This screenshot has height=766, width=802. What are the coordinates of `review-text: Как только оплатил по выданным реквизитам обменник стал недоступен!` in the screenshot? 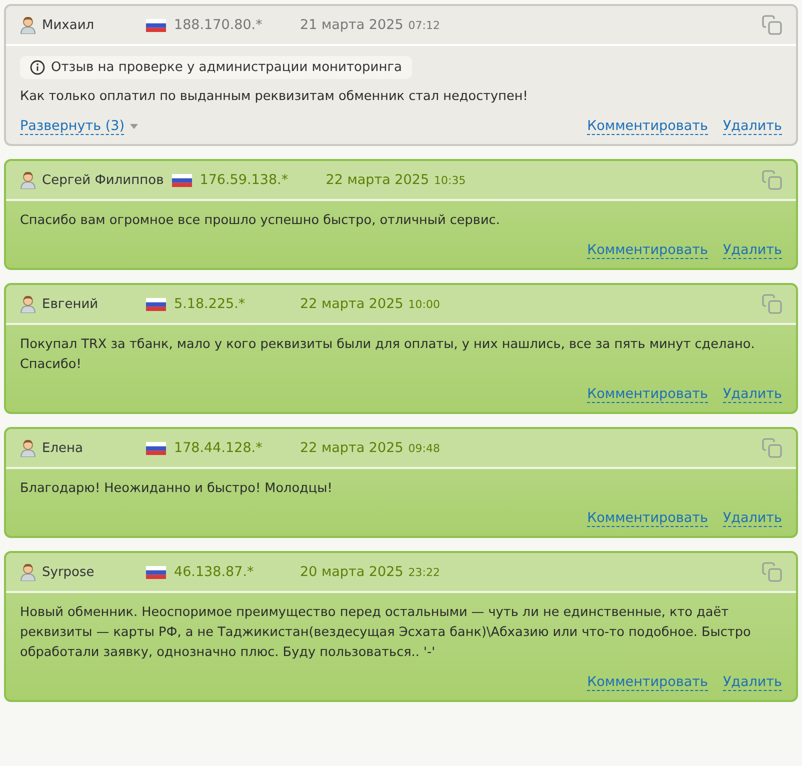 It's located at (274, 97).